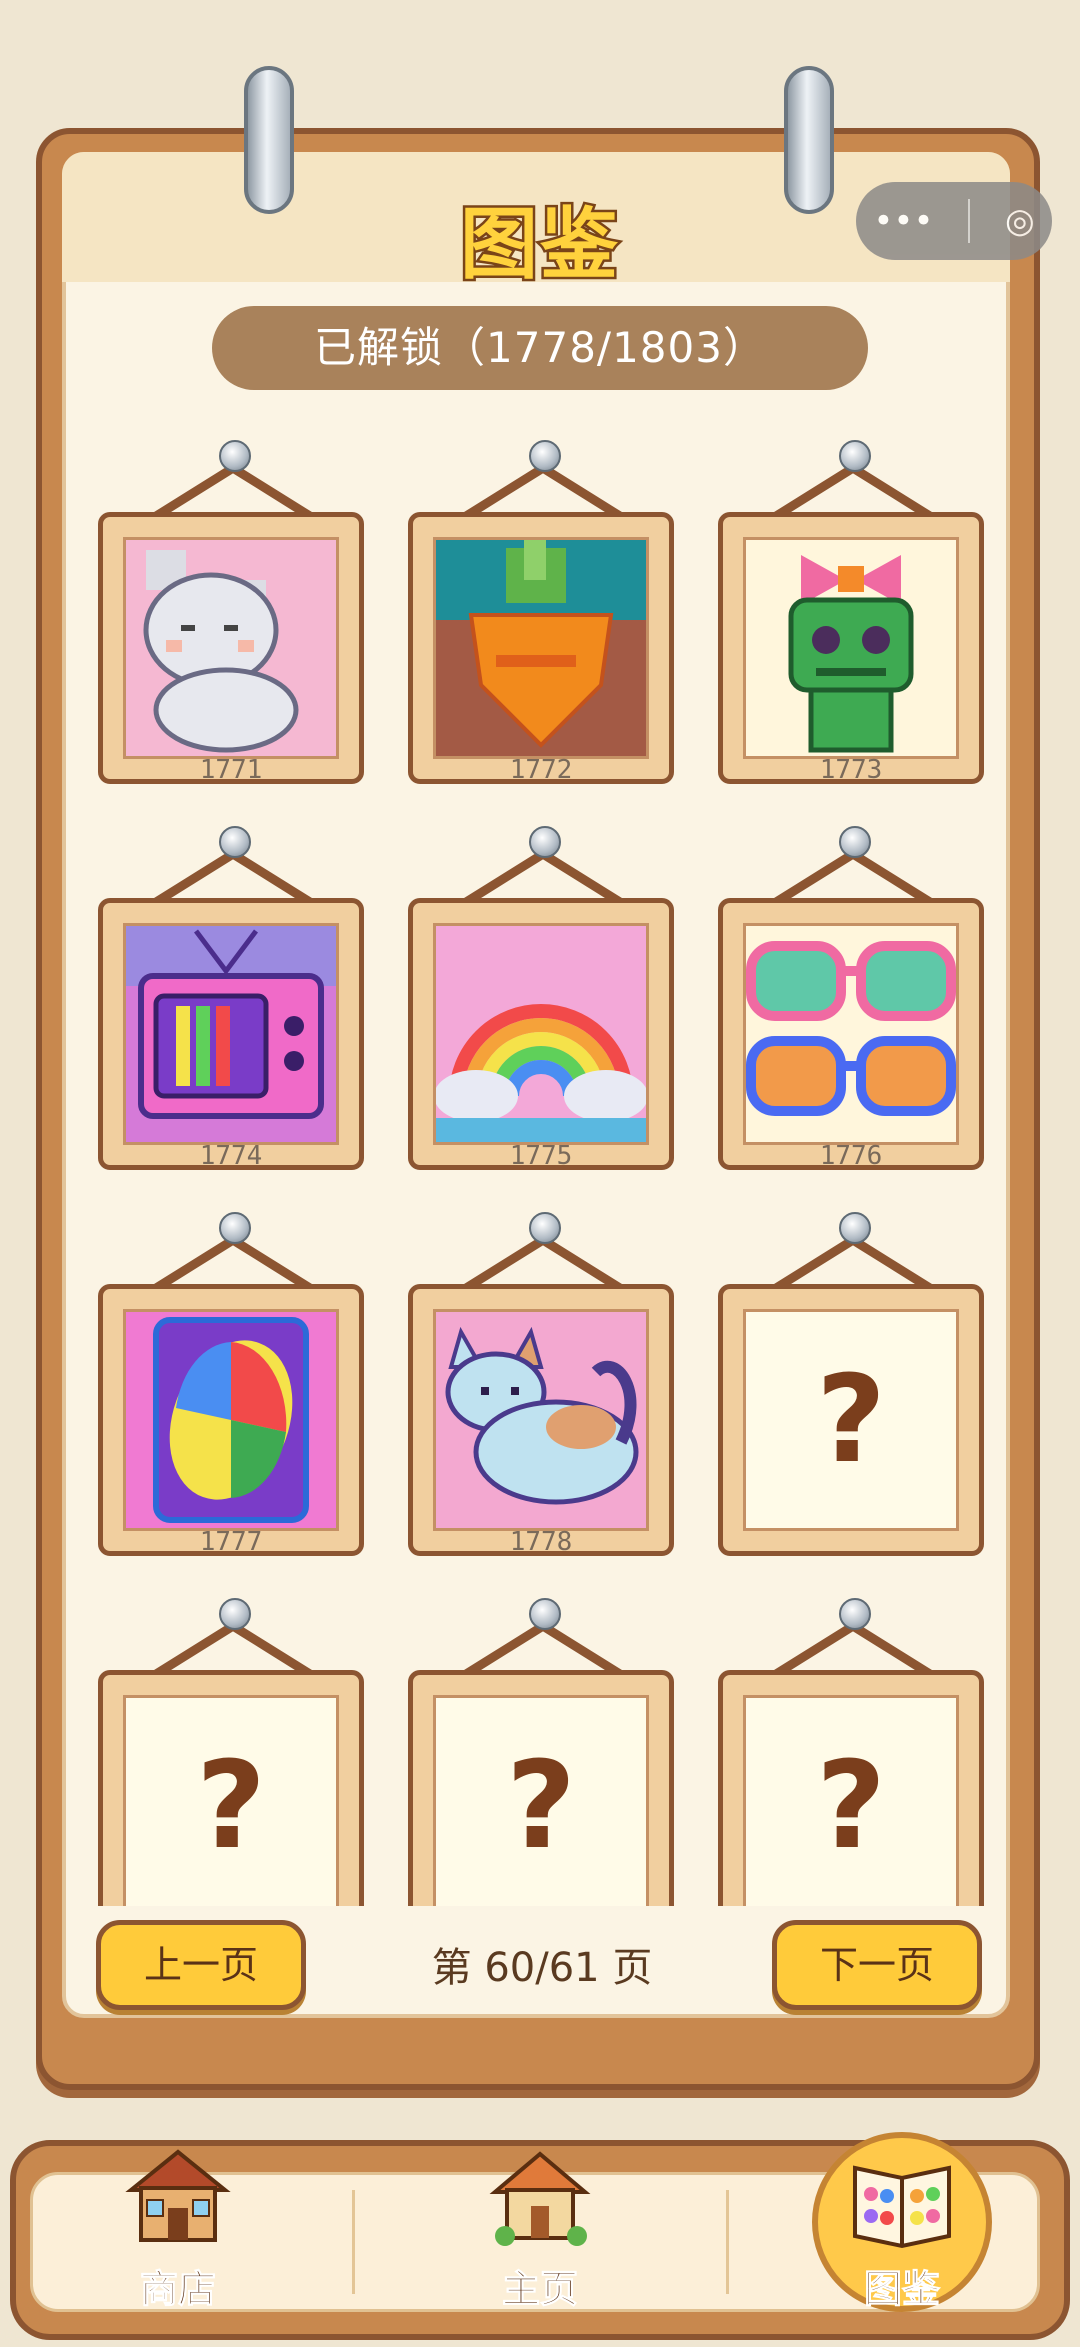 Image resolution: width=1080 pixels, height=2347 pixels. What do you see at coordinates (541, 770) in the screenshot?
I see `item-number: 1772` at bounding box center [541, 770].